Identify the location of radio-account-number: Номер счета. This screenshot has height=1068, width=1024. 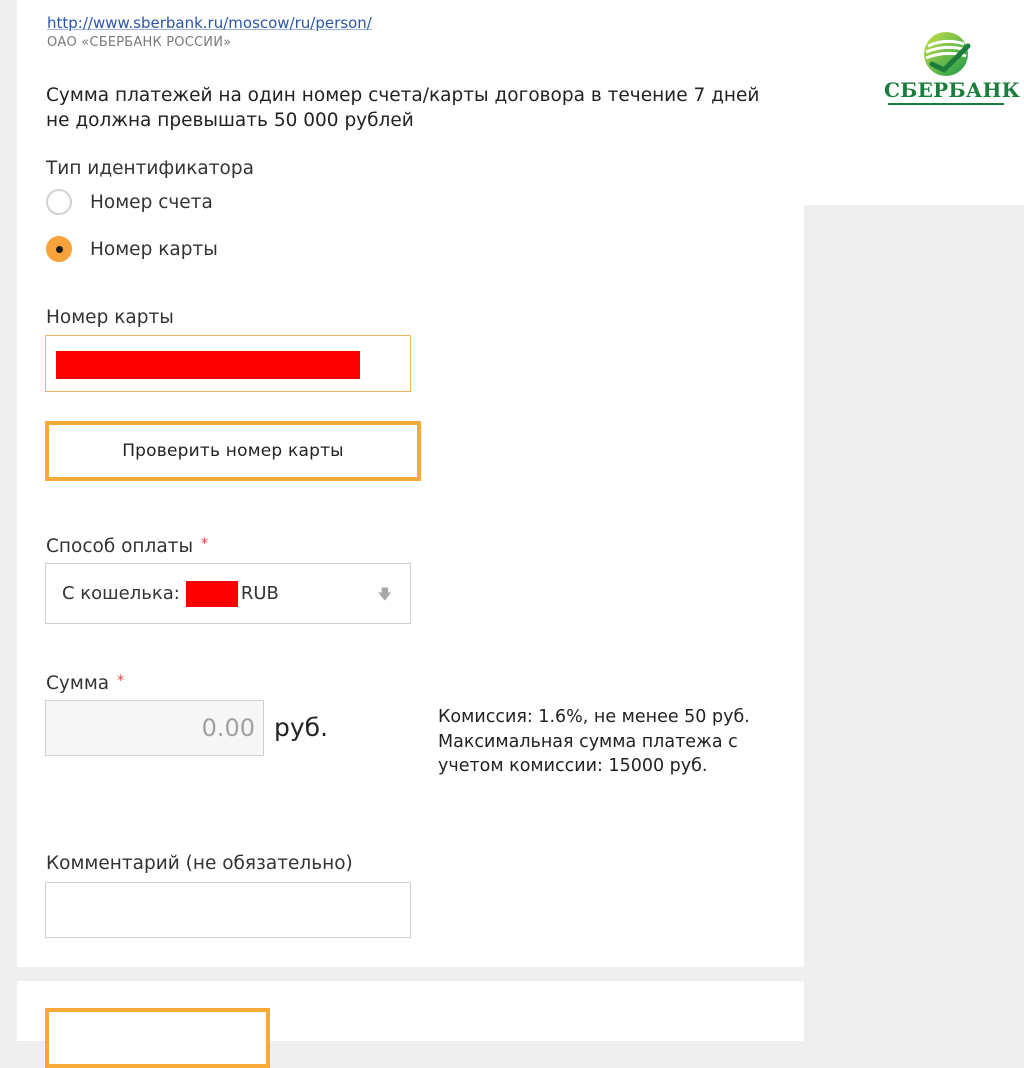
(129, 202).